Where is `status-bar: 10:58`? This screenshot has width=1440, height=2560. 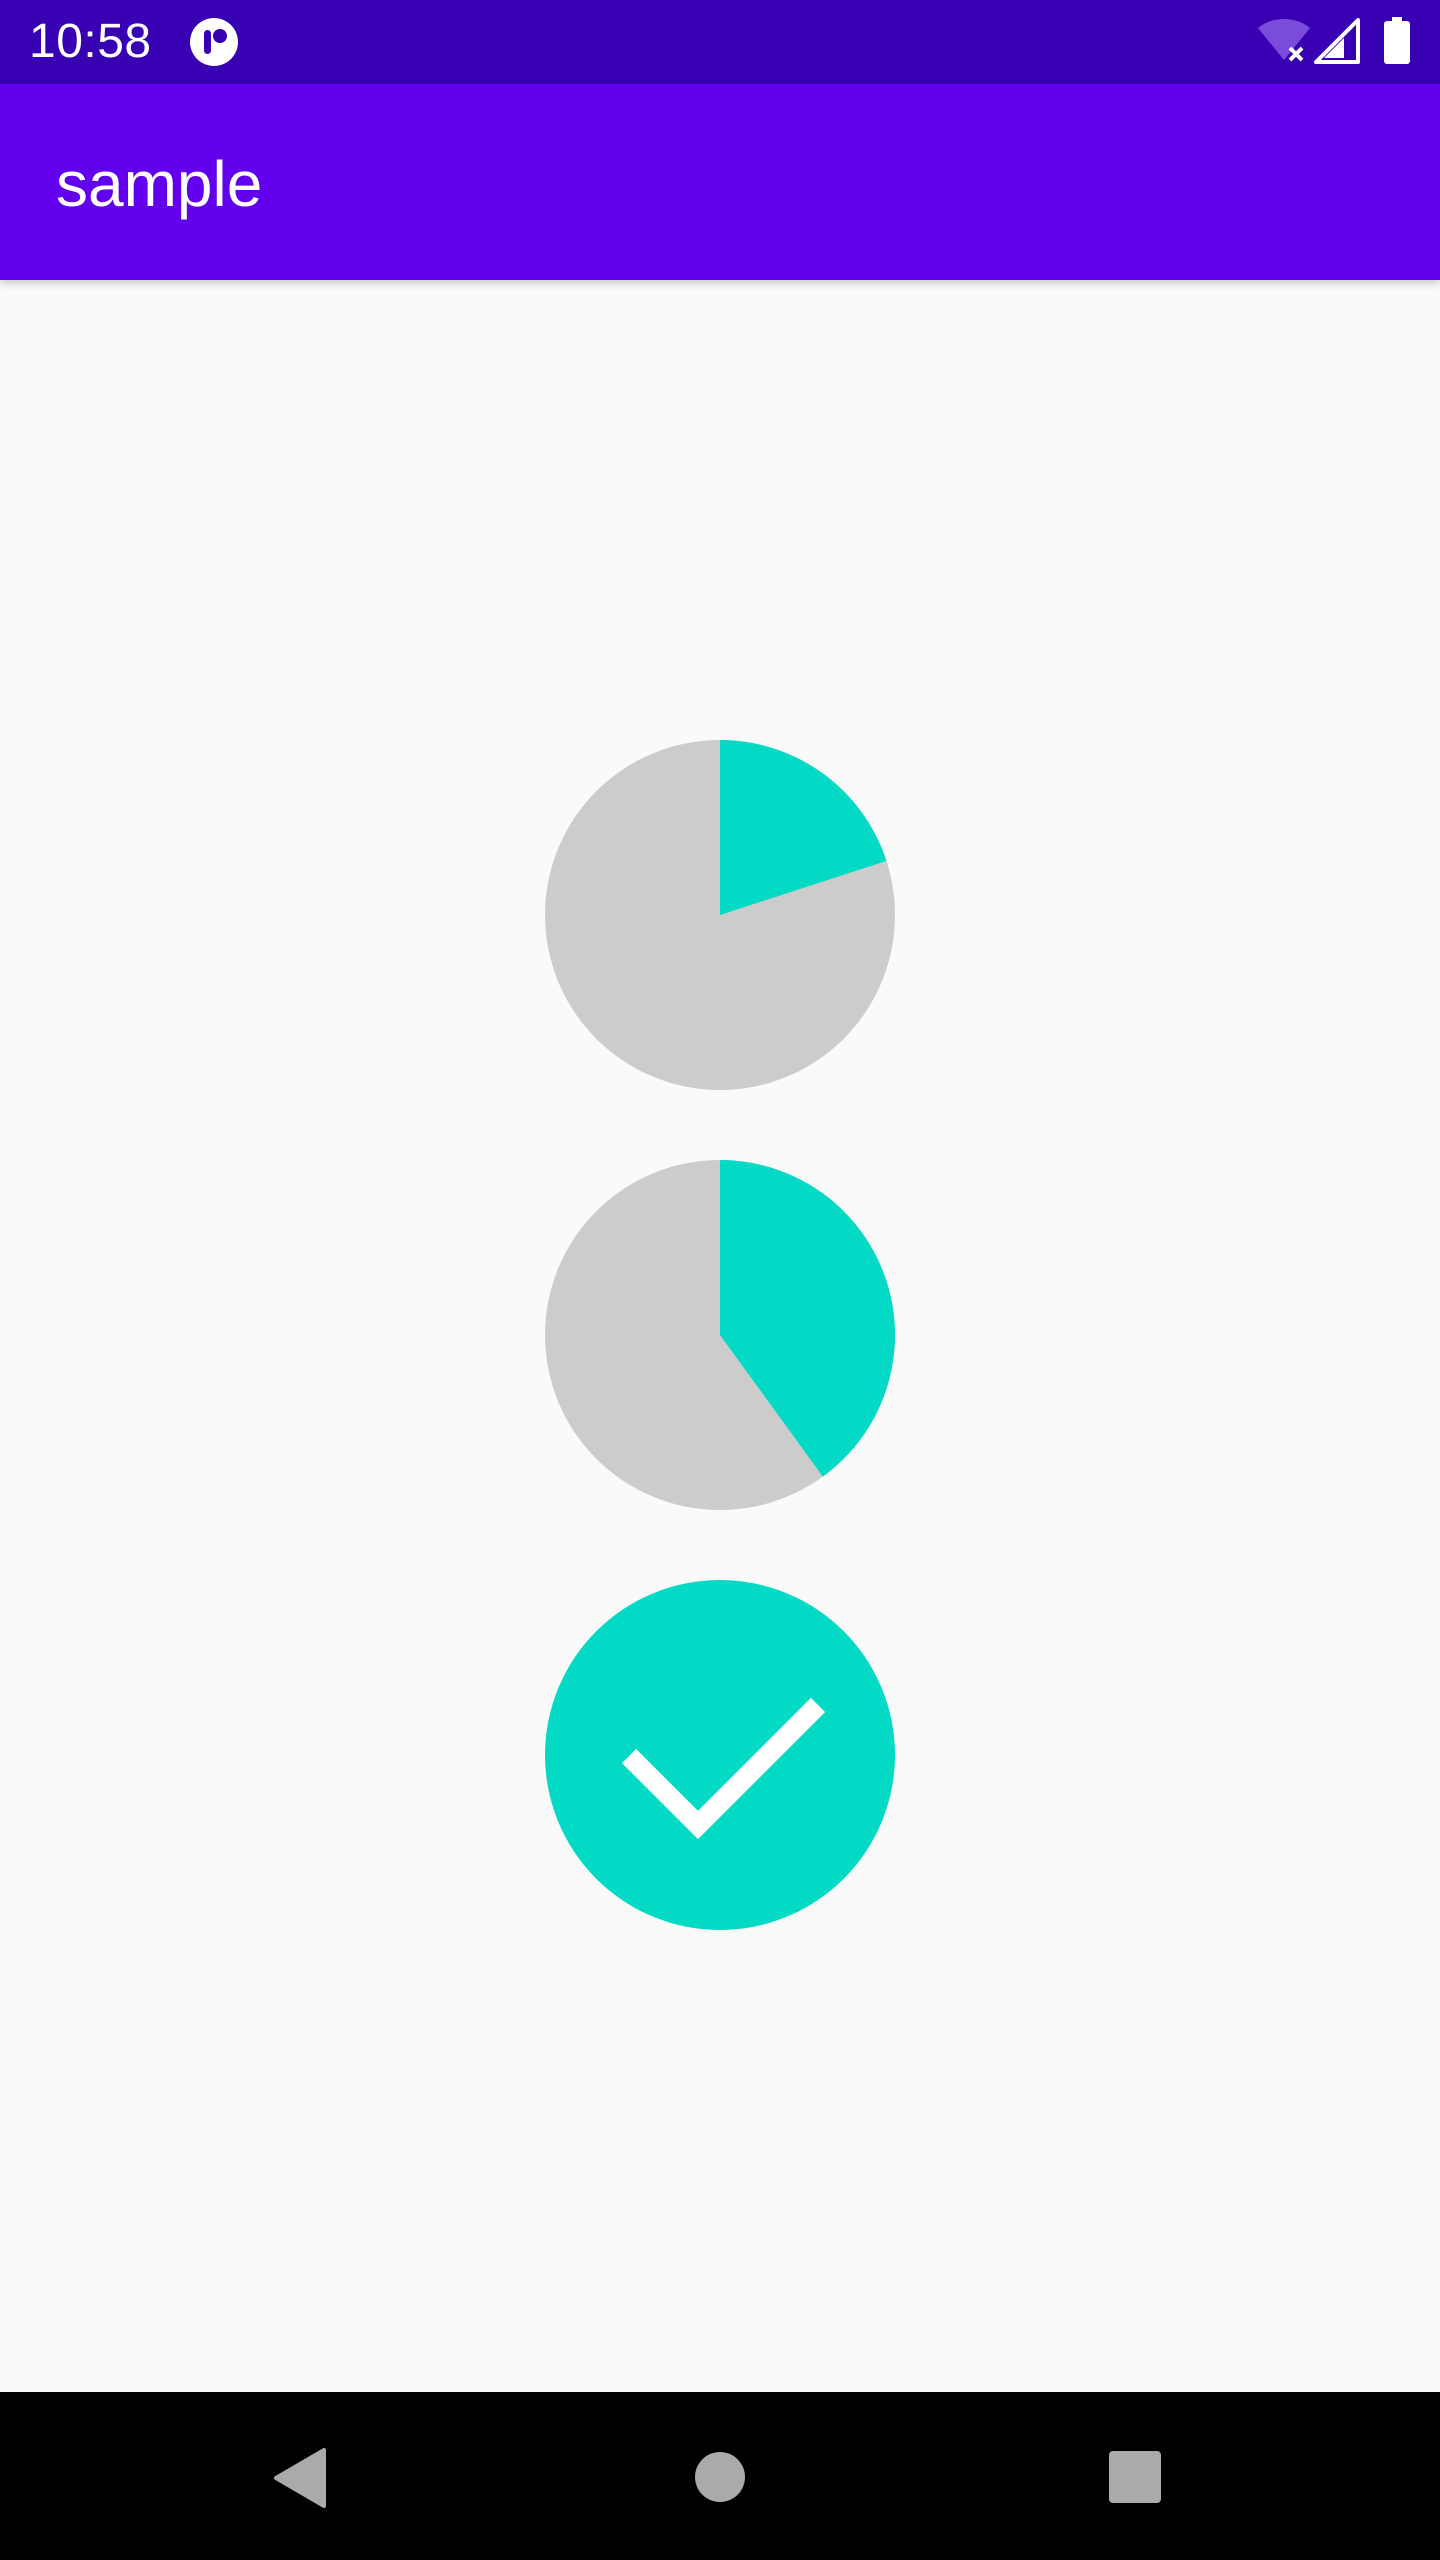 status-bar: 10:58 is located at coordinates (720, 42).